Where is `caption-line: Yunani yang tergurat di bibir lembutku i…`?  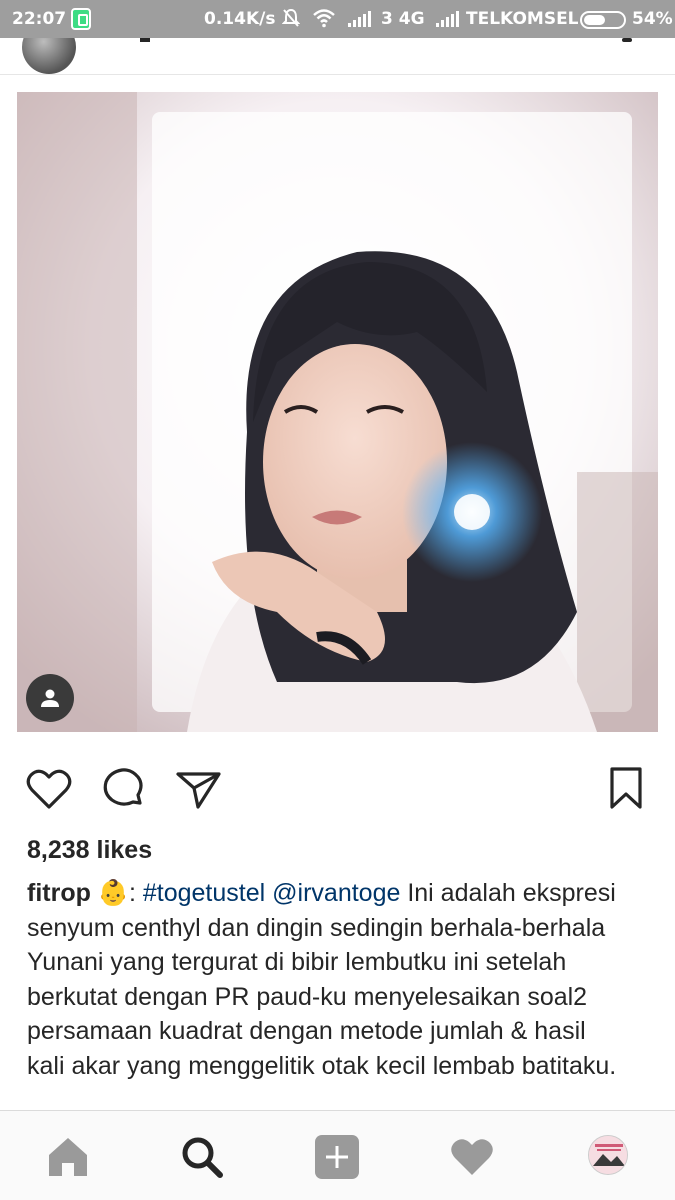 caption-line: Yunani yang tergurat di bibir lembutku i… is located at coordinates (297, 962).